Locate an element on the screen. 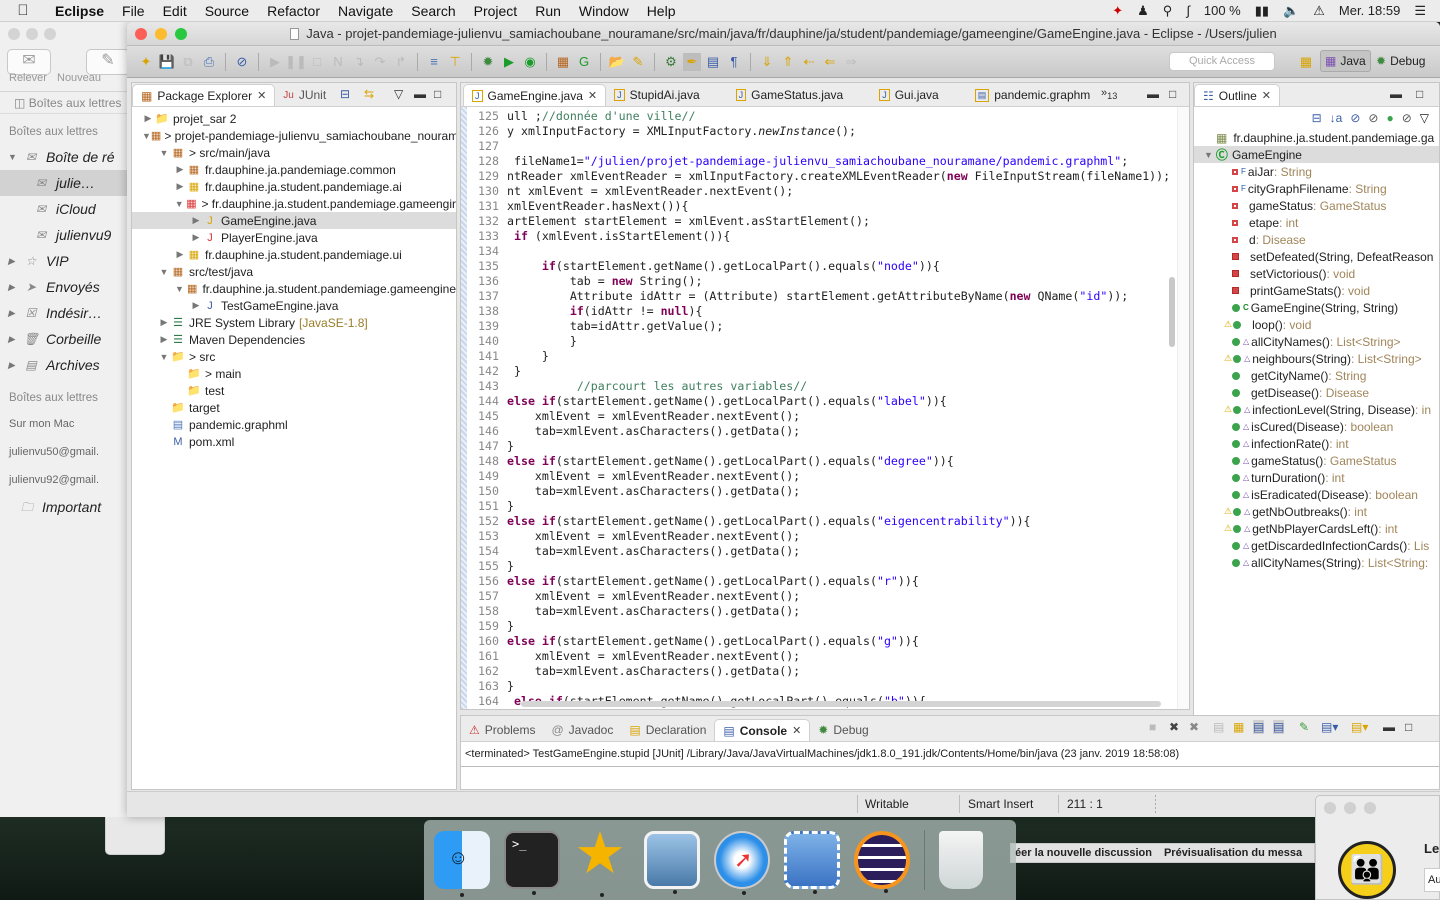  close-button is located at coordinates (141, 34).